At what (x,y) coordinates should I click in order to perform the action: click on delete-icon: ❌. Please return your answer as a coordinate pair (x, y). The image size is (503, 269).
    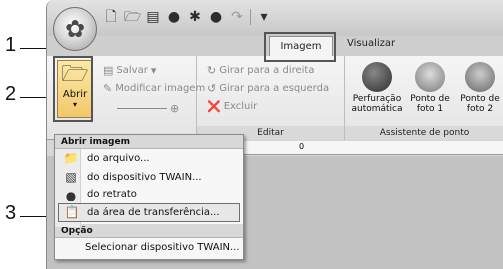
    Looking at the image, I should click on (214, 106).